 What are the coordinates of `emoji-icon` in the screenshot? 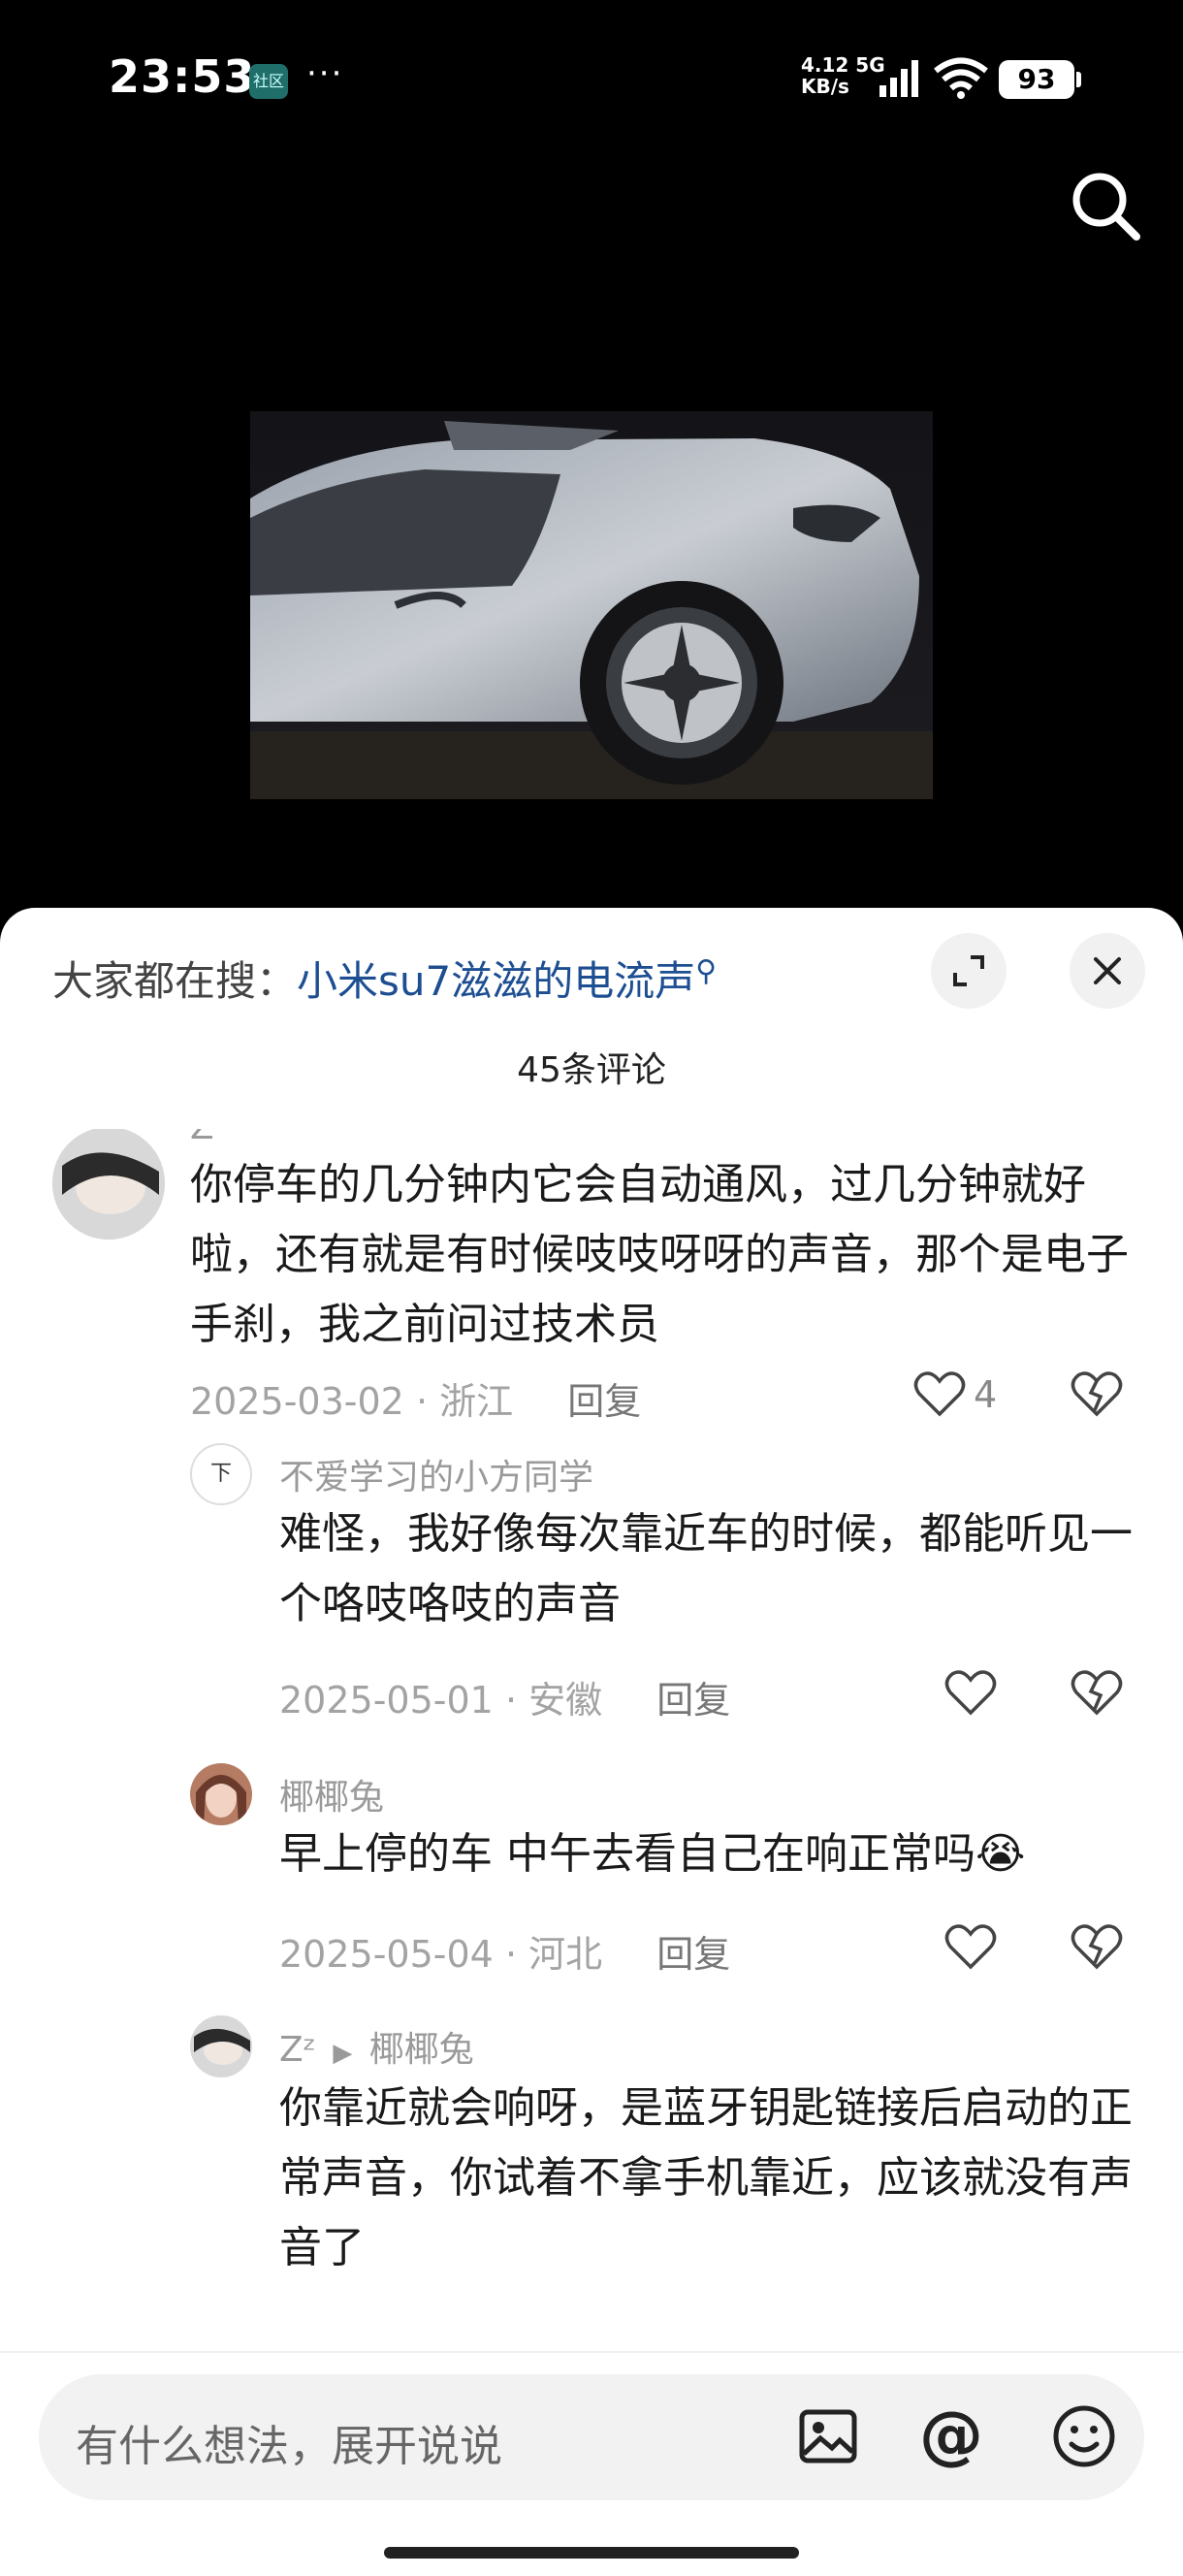 It's located at (1084, 2436).